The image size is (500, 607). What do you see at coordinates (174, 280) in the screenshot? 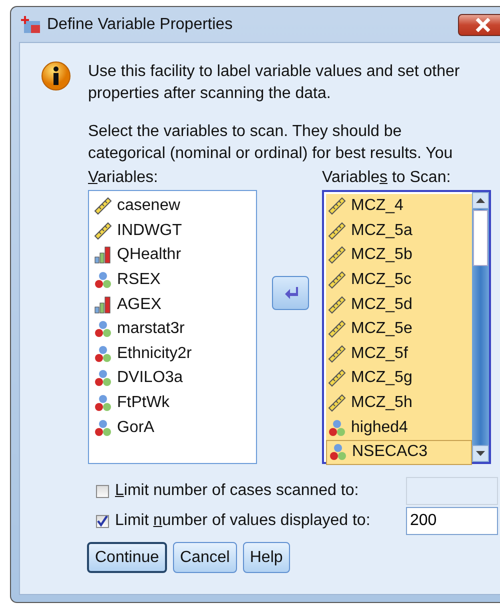
I see `variable-item: RSEX` at bounding box center [174, 280].